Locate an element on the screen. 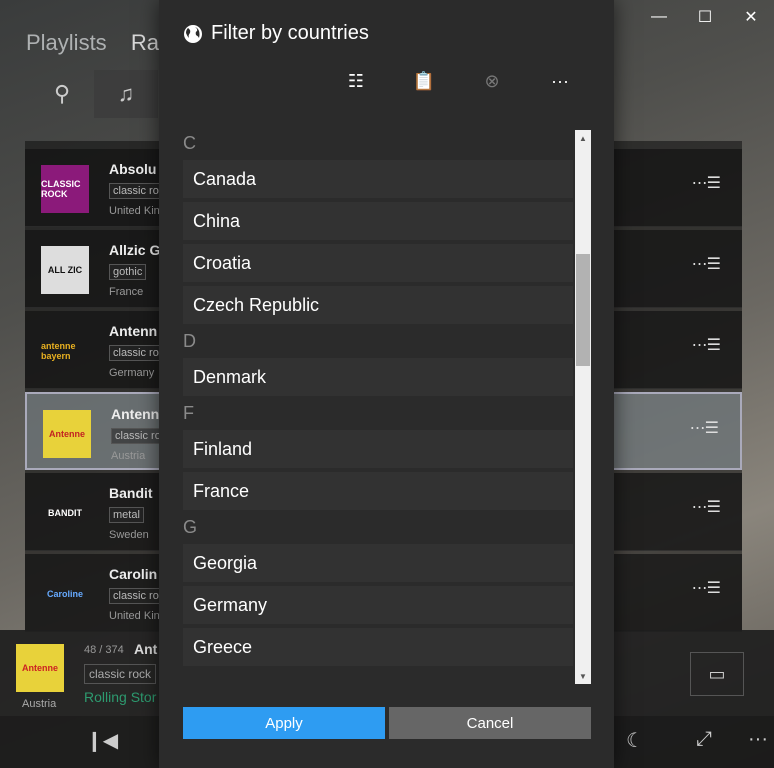 The width and height of the screenshot is (774, 768). close-icon: ✕ is located at coordinates (751, 17).